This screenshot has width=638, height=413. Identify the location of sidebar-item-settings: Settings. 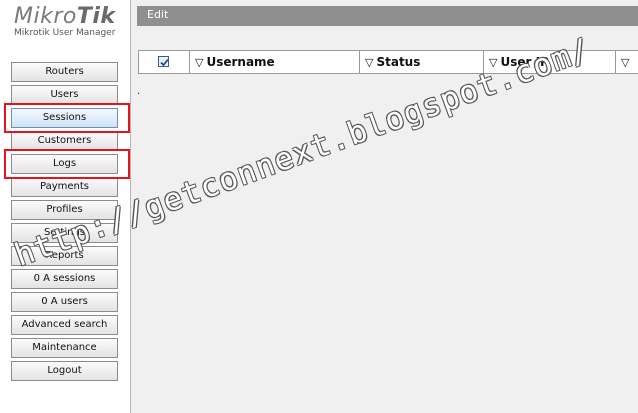
(64, 233).